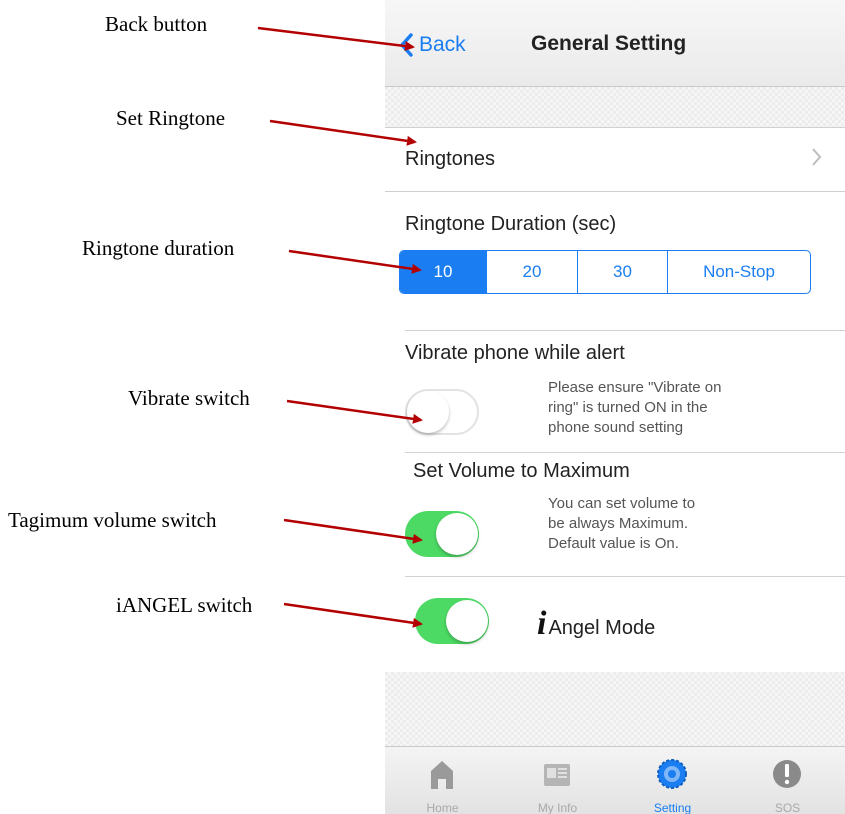 This screenshot has width=845, height=814. Describe the element at coordinates (355, 261) in the screenshot. I see `arrow-ringtone-duration` at that location.